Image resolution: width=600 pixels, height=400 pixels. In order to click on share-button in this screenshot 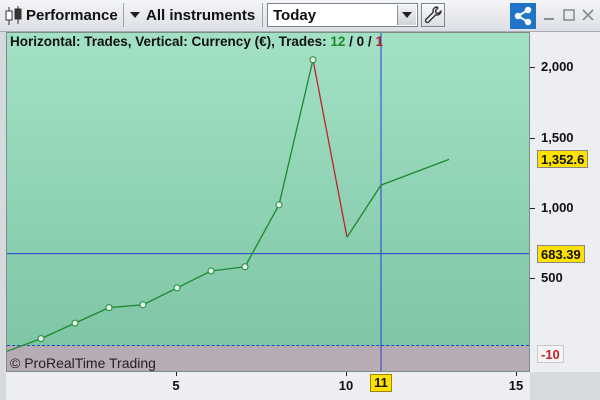, I will do `click(523, 16)`.